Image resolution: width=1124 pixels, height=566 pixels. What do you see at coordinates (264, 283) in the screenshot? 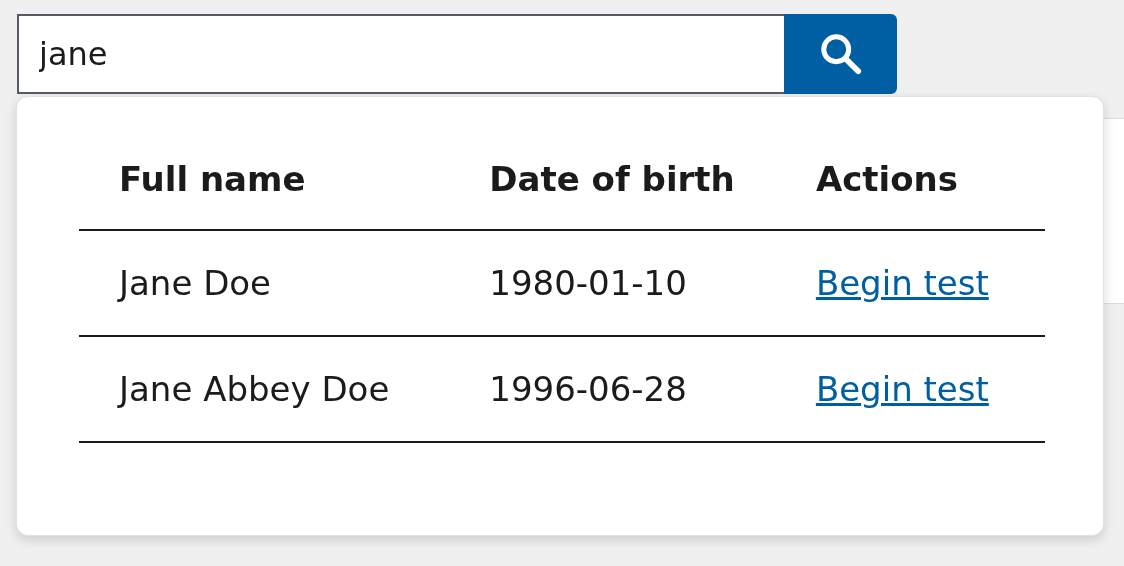
I see `table-cell: Jane Doe` at bounding box center [264, 283].